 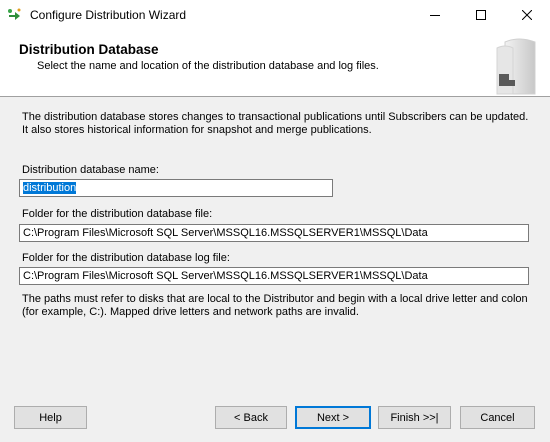 What do you see at coordinates (50, 188) in the screenshot?
I see `db-name-value: distribution` at bounding box center [50, 188].